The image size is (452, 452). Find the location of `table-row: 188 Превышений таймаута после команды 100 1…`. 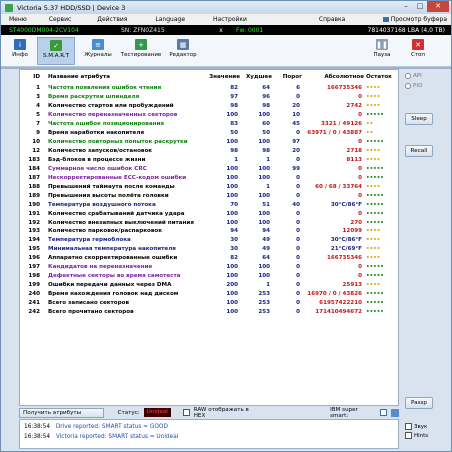

table-row: 188 Превышений таймаута после команды 100 1… is located at coordinates (209, 186).